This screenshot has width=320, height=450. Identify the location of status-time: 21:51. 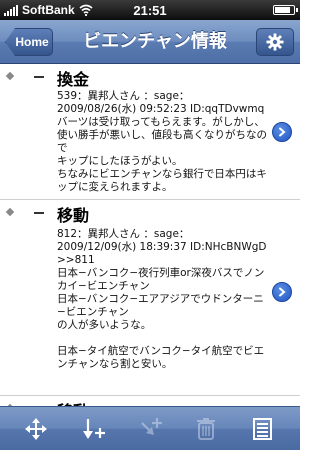
(150, 10).